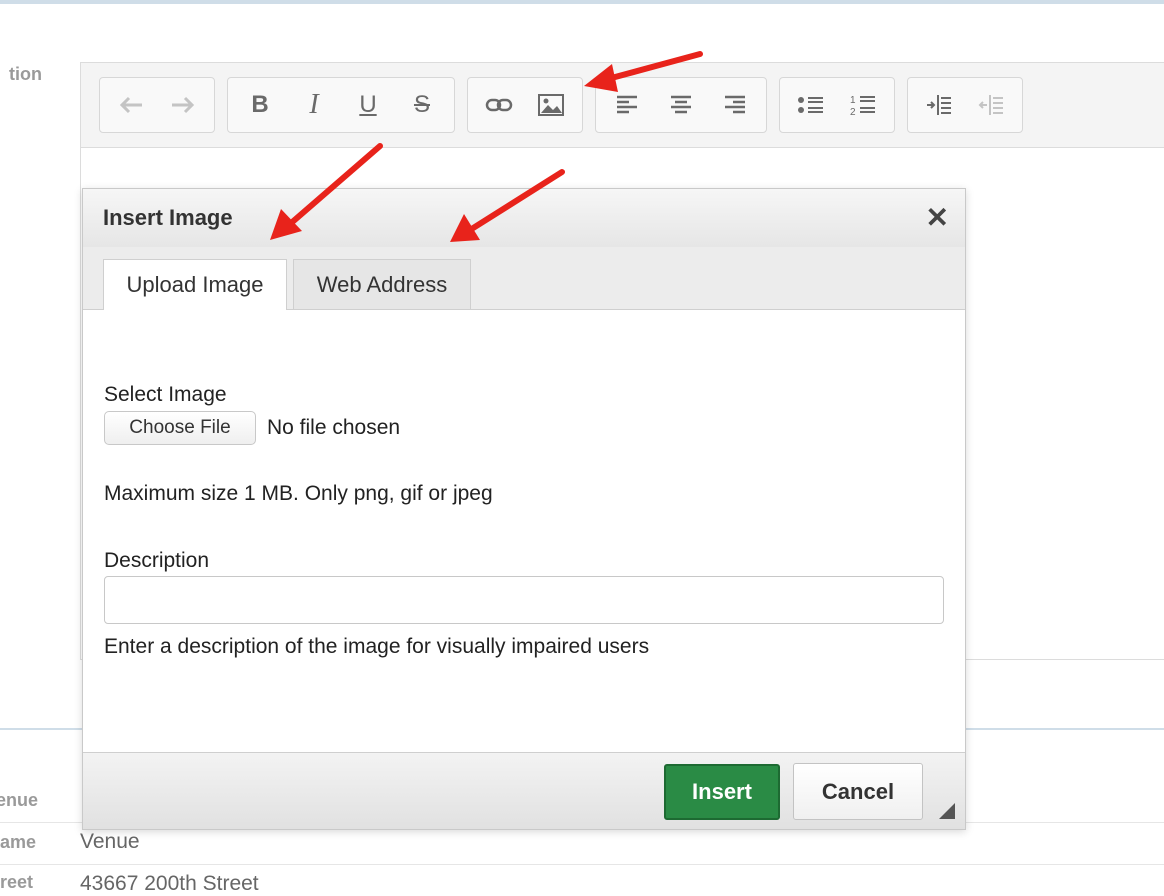 The height and width of the screenshot is (896, 1164). Describe the element at coordinates (132, 105) in the screenshot. I see `undo-icon` at that location.